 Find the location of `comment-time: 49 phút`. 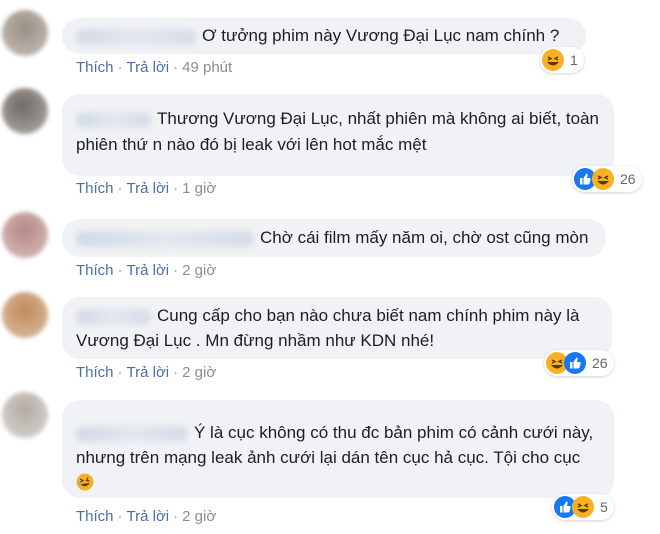

comment-time: 49 phút is located at coordinates (207, 67).